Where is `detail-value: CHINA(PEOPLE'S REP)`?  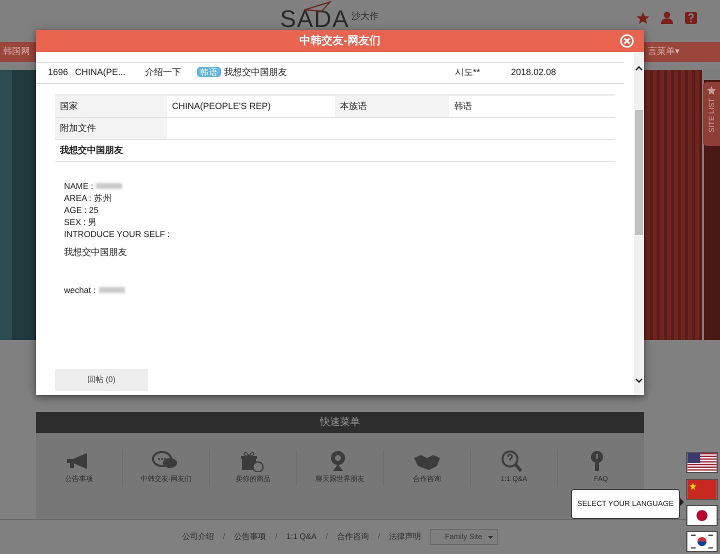
detail-value: CHINA(PEOPLE'S REP) is located at coordinates (221, 106).